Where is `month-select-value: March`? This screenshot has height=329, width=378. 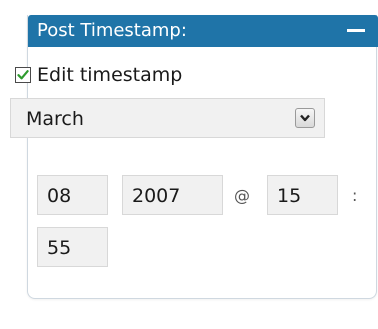
month-select-value: March is located at coordinates (55, 119).